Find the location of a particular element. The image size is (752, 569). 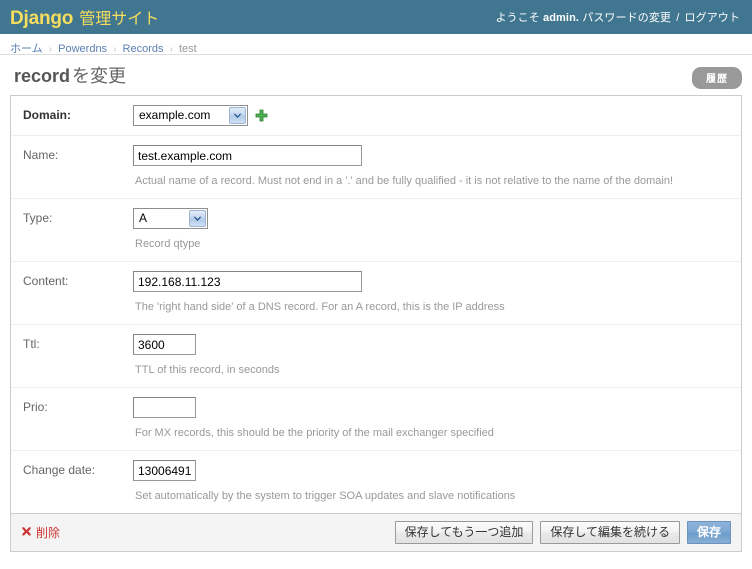

user-tools: ようこそ admin. パスワードの変更 / ログアウト is located at coordinates (617, 17).